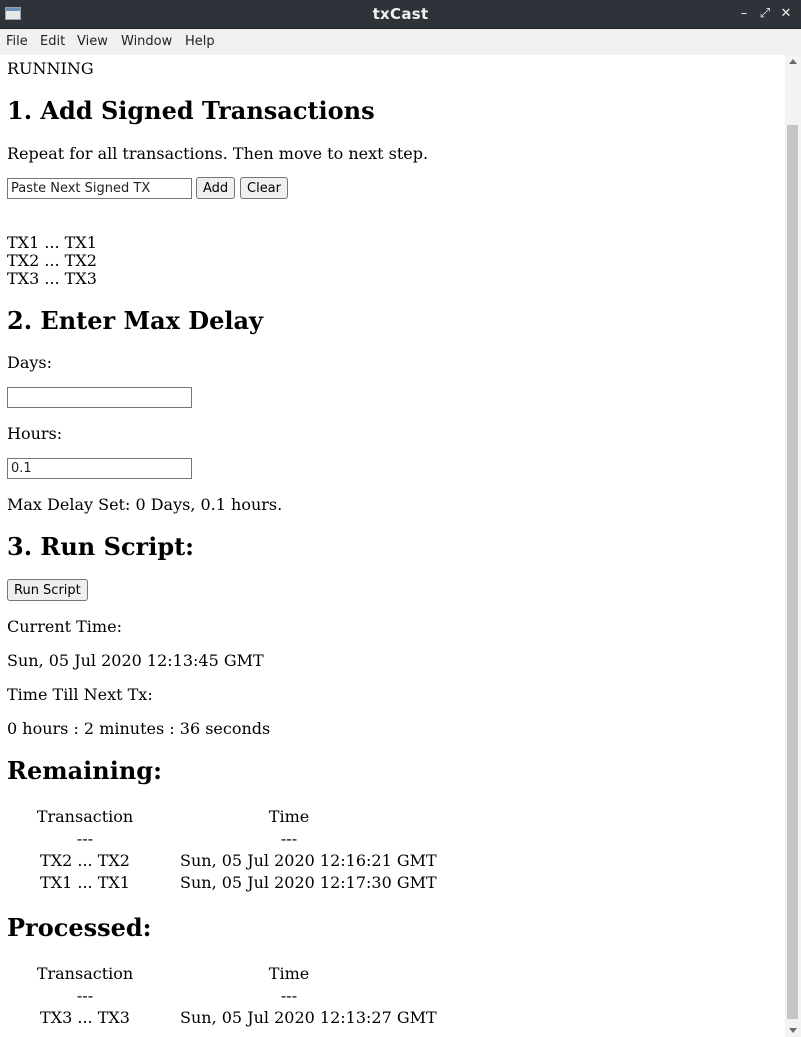 The image size is (801, 1037). Describe the element at coordinates (200, 41) in the screenshot. I see `menu-help: Help` at that location.